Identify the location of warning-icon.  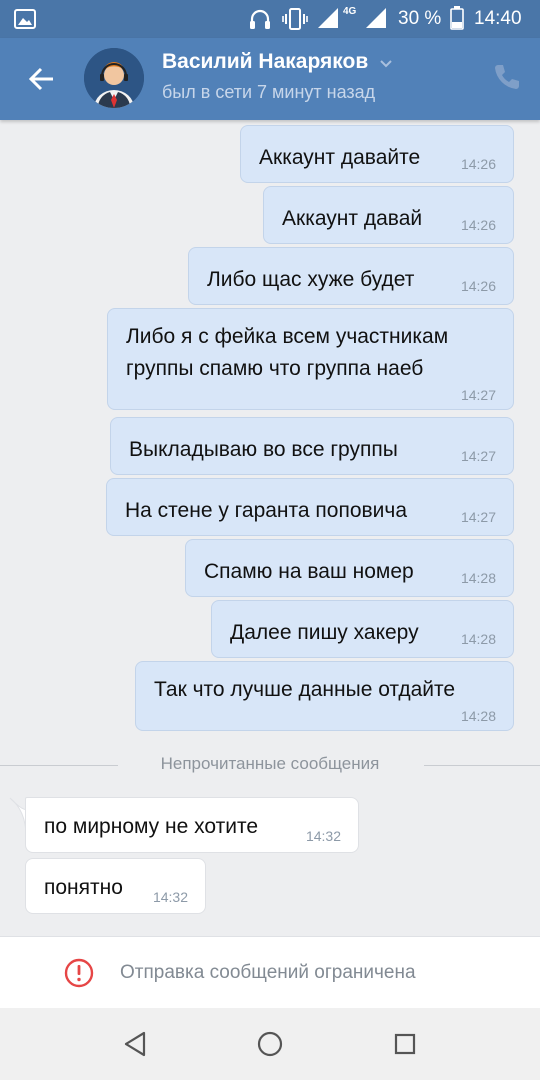
(79, 973).